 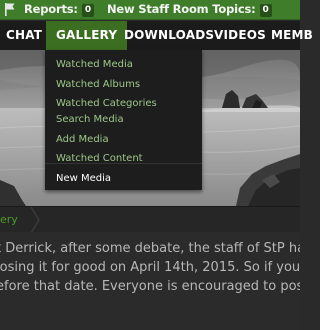 I want to click on tab-videos: VIDEOS, so click(x=240, y=35).